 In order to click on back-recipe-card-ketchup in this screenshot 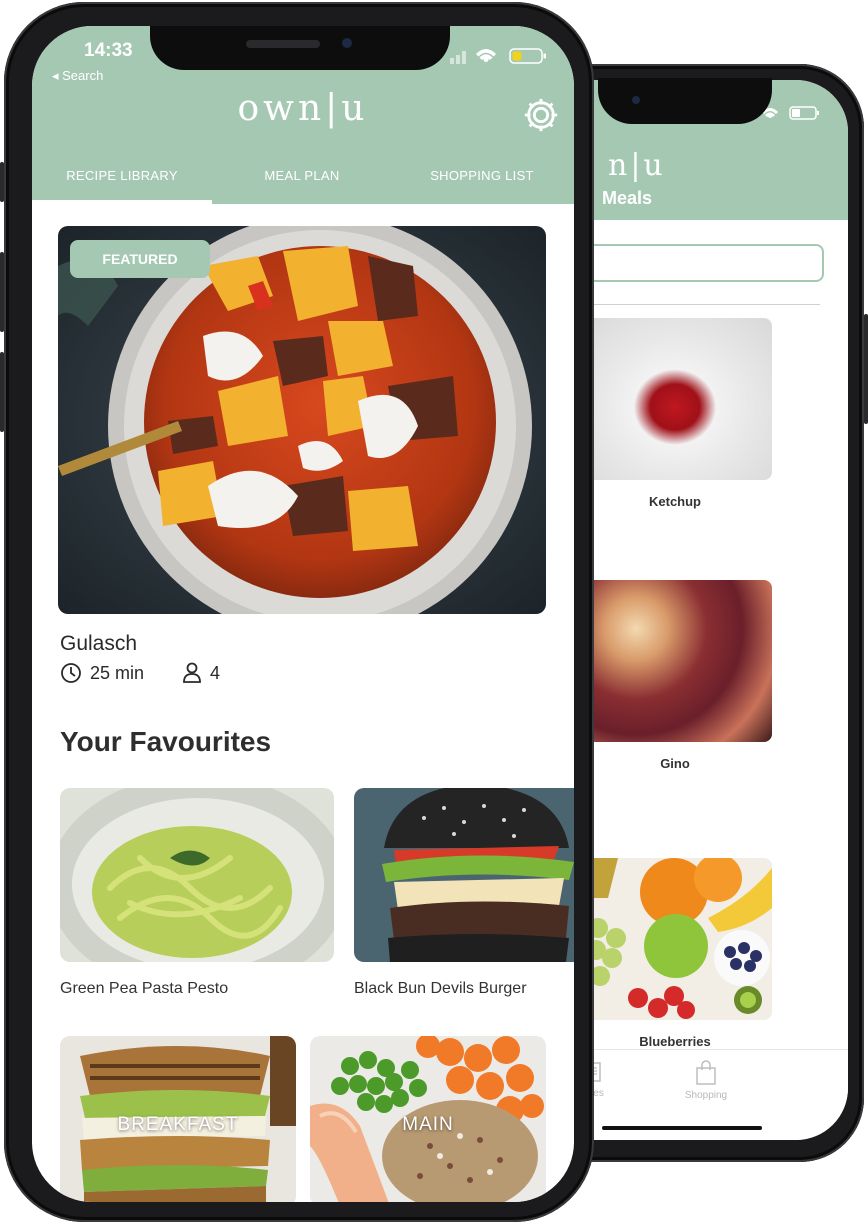, I will do `click(675, 399)`.